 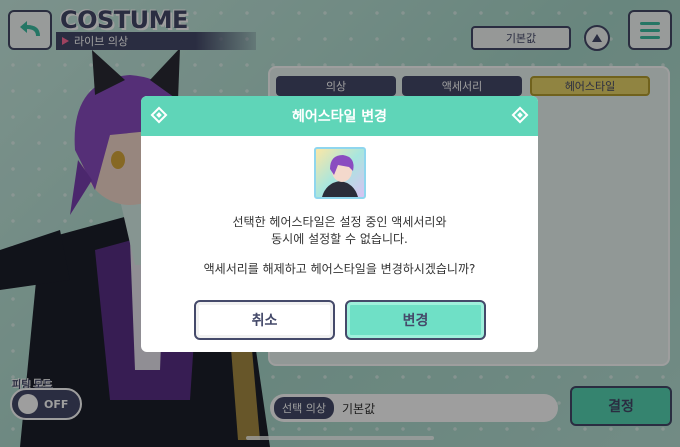 What do you see at coordinates (415, 320) in the screenshot?
I see `change-button: 변경` at bounding box center [415, 320].